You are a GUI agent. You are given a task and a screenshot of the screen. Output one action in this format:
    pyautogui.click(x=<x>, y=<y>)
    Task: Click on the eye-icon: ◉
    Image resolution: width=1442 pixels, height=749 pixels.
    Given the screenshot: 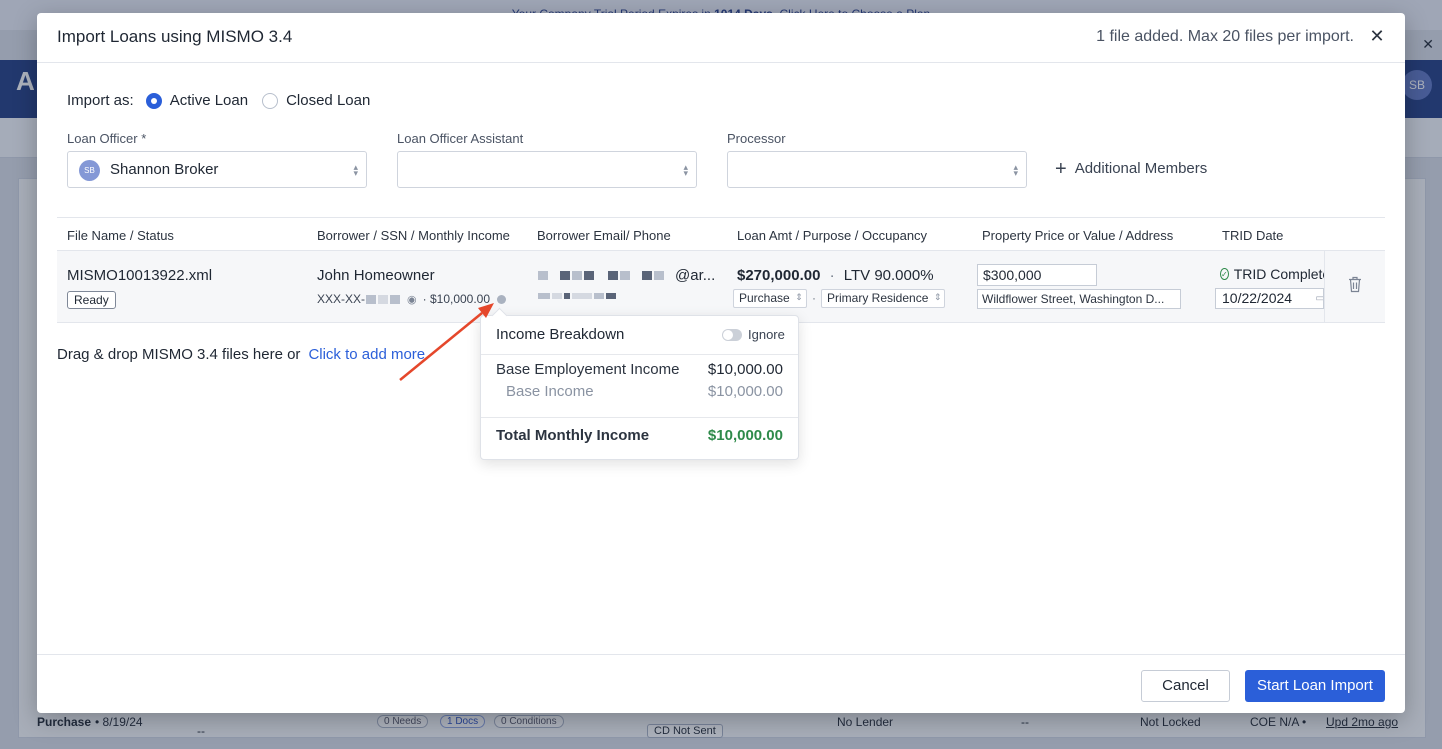 What is the action you would take?
    pyautogui.click(x=412, y=299)
    